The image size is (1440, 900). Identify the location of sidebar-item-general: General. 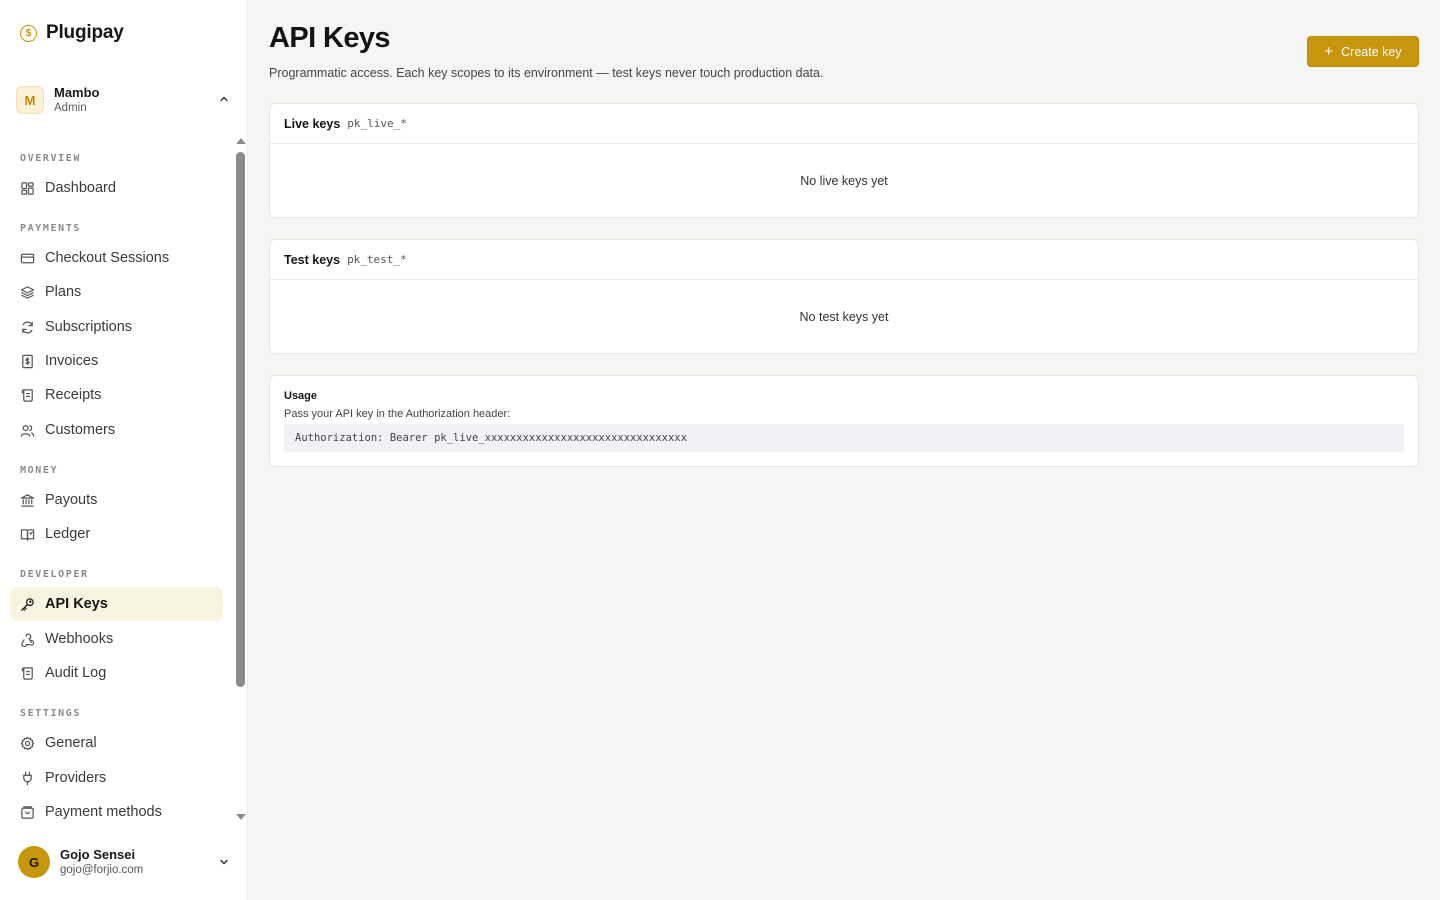
(116, 743).